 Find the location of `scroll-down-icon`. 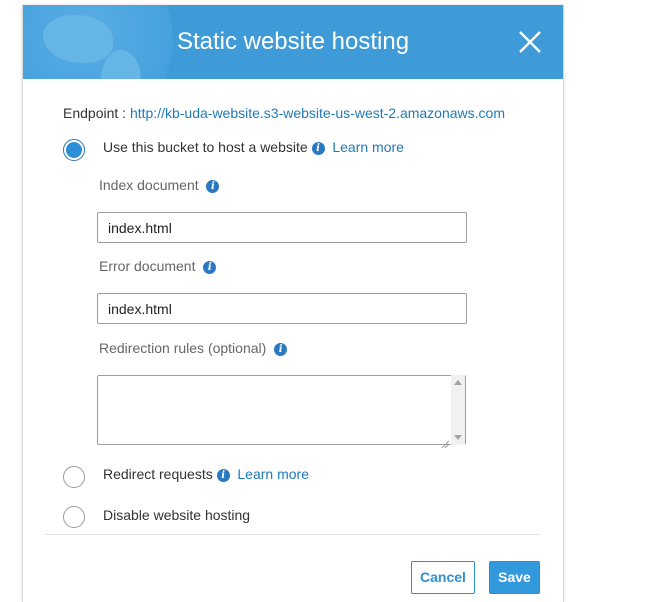

scroll-down-icon is located at coordinates (458, 437).